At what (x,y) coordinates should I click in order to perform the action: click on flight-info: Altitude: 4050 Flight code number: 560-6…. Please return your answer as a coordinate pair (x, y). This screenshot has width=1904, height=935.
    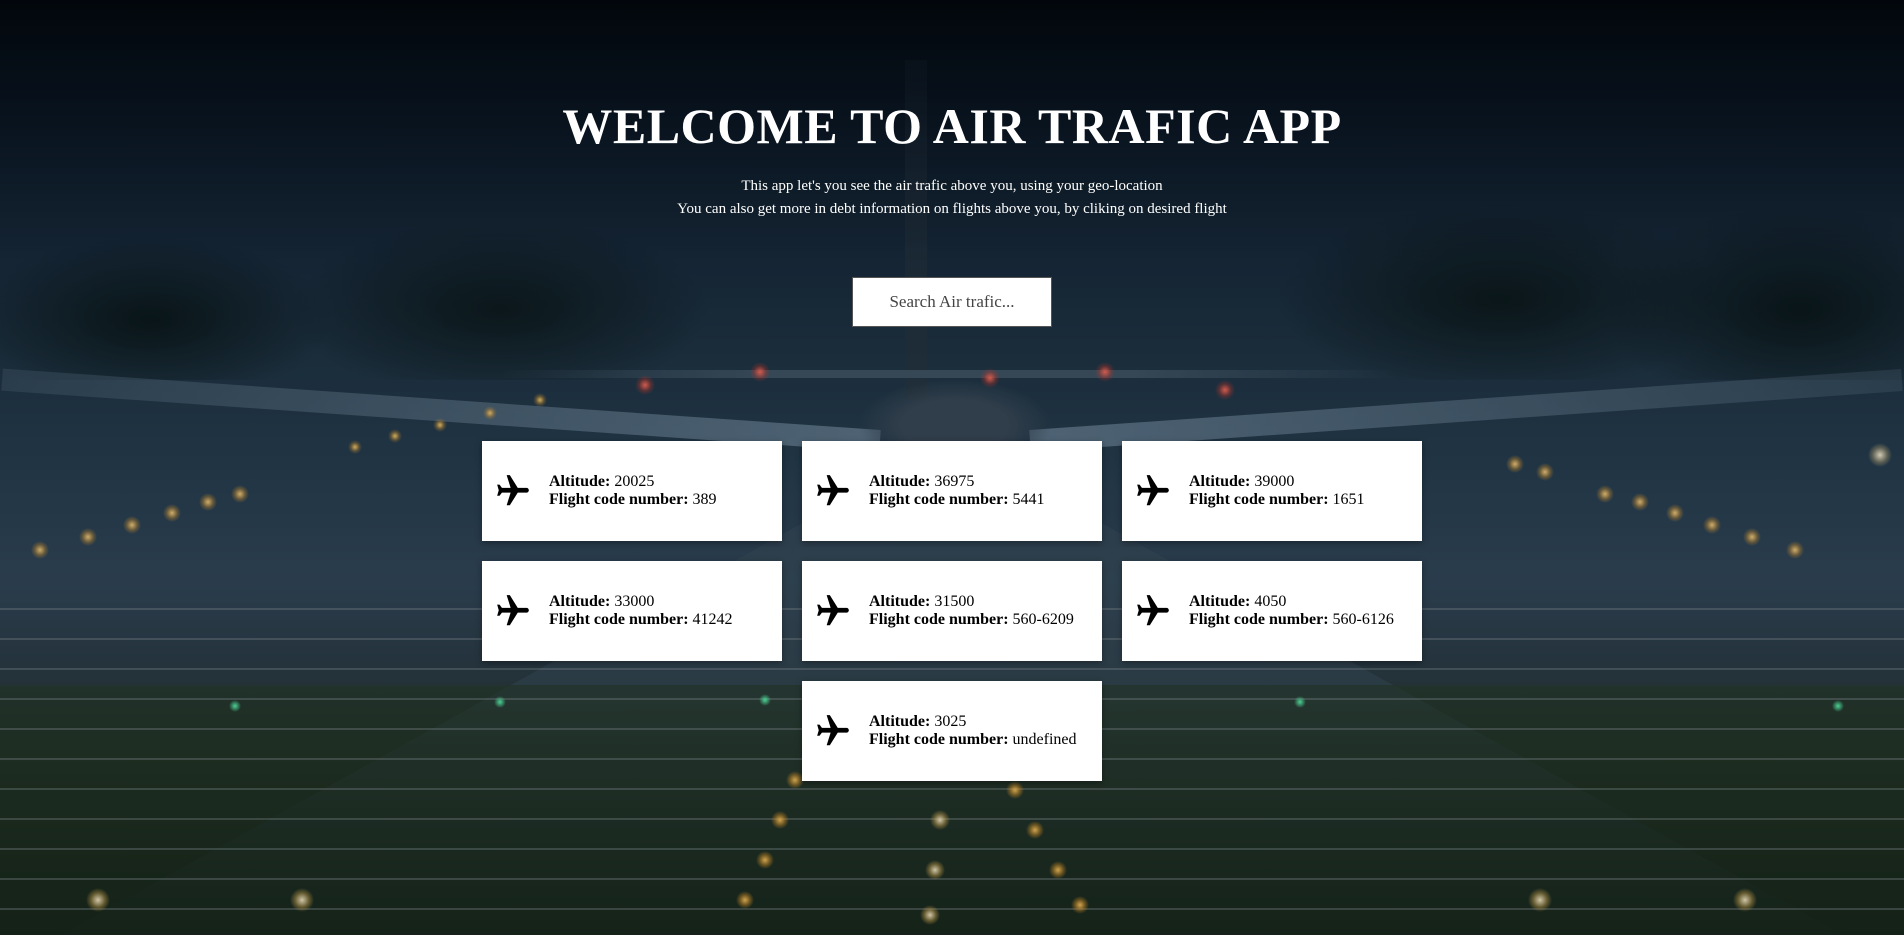
    Looking at the image, I should click on (1291, 611).